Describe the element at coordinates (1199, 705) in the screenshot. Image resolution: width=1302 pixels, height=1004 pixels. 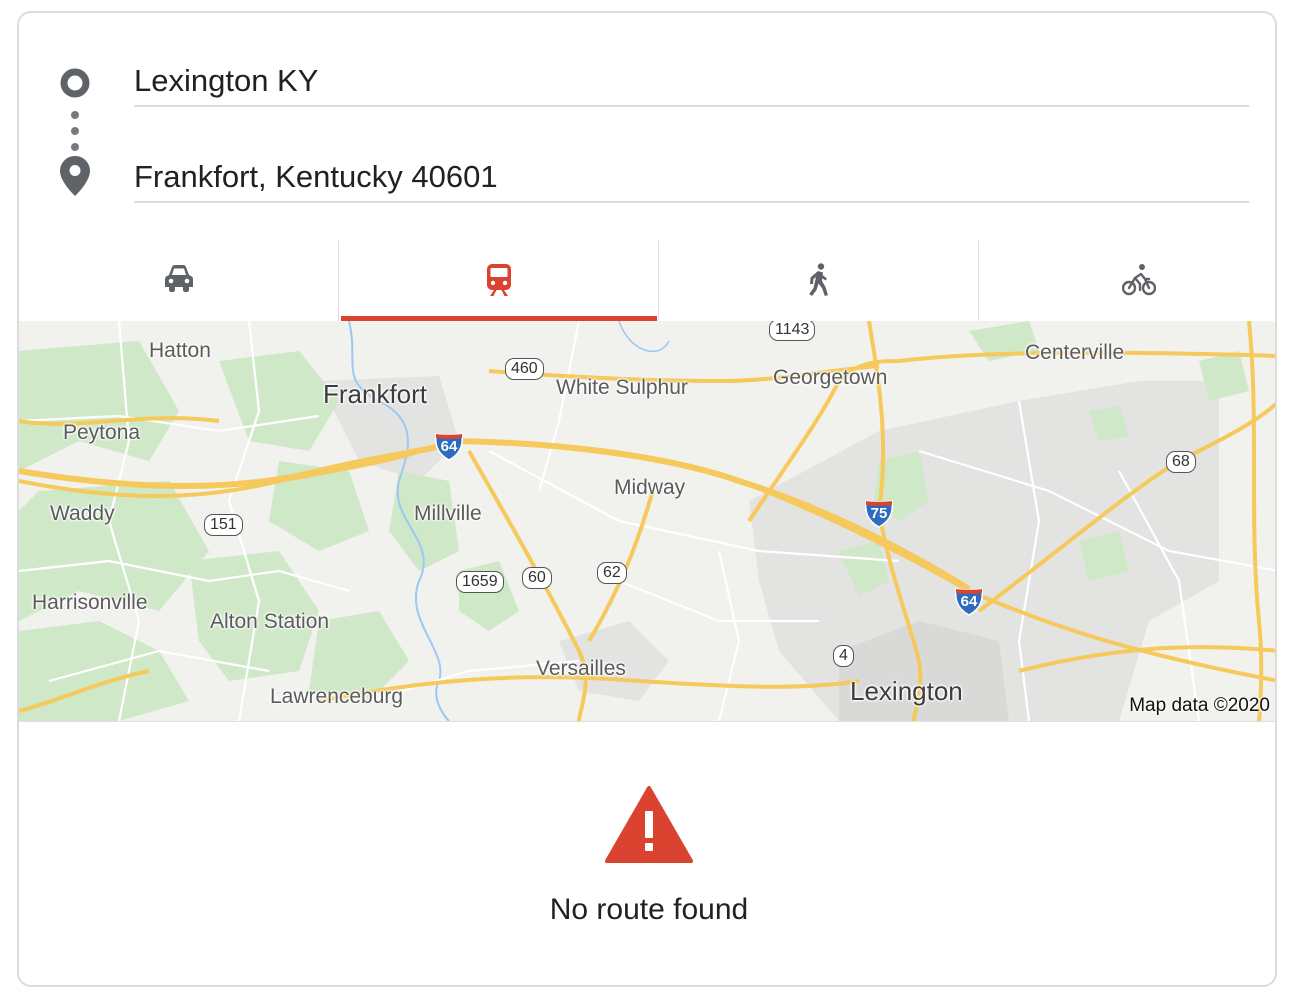
I see `map-attribution: Map data ©2020` at that location.